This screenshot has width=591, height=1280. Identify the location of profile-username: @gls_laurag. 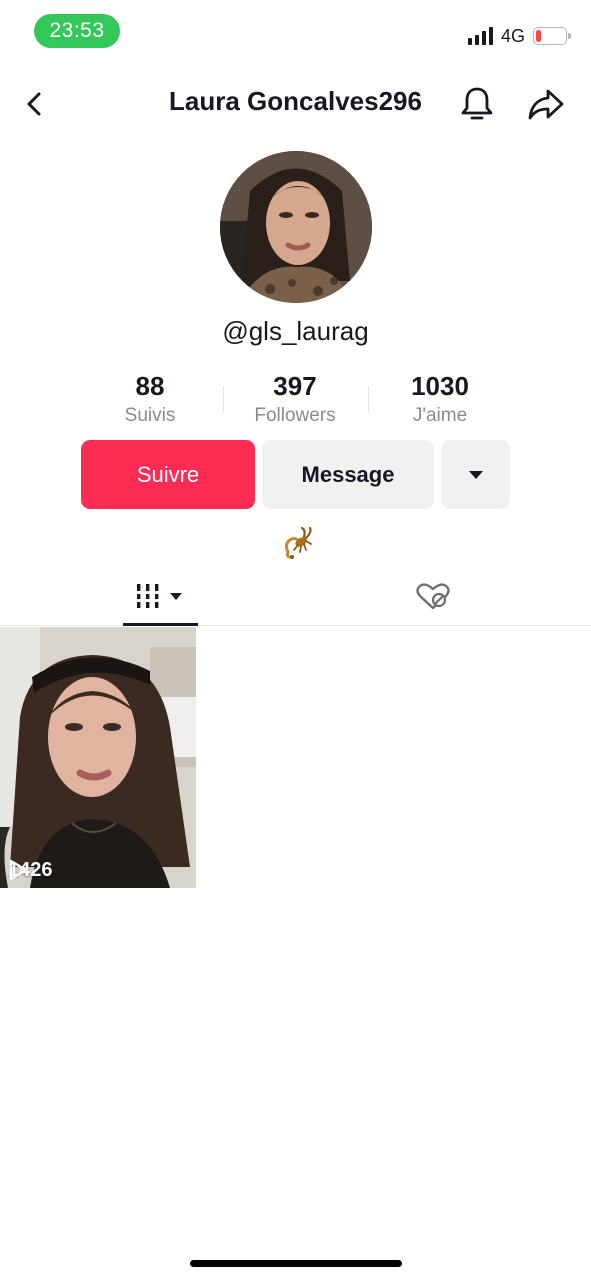
(295, 331).